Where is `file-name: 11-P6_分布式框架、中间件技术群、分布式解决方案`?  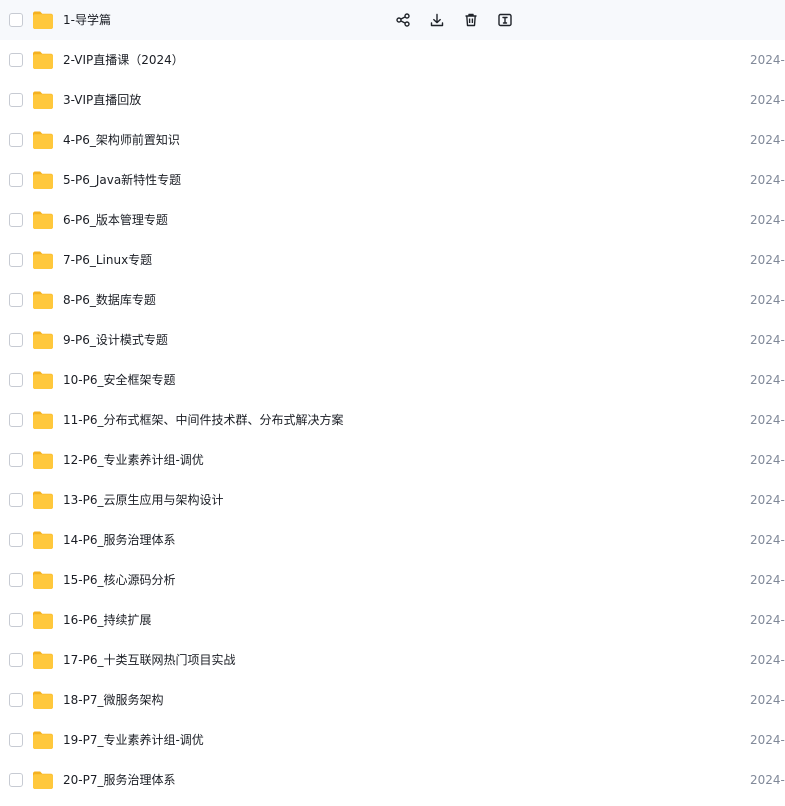 file-name: 11-P6_分布式框架、中间件技术群、分布式解决方案 is located at coordinates (203, 420).